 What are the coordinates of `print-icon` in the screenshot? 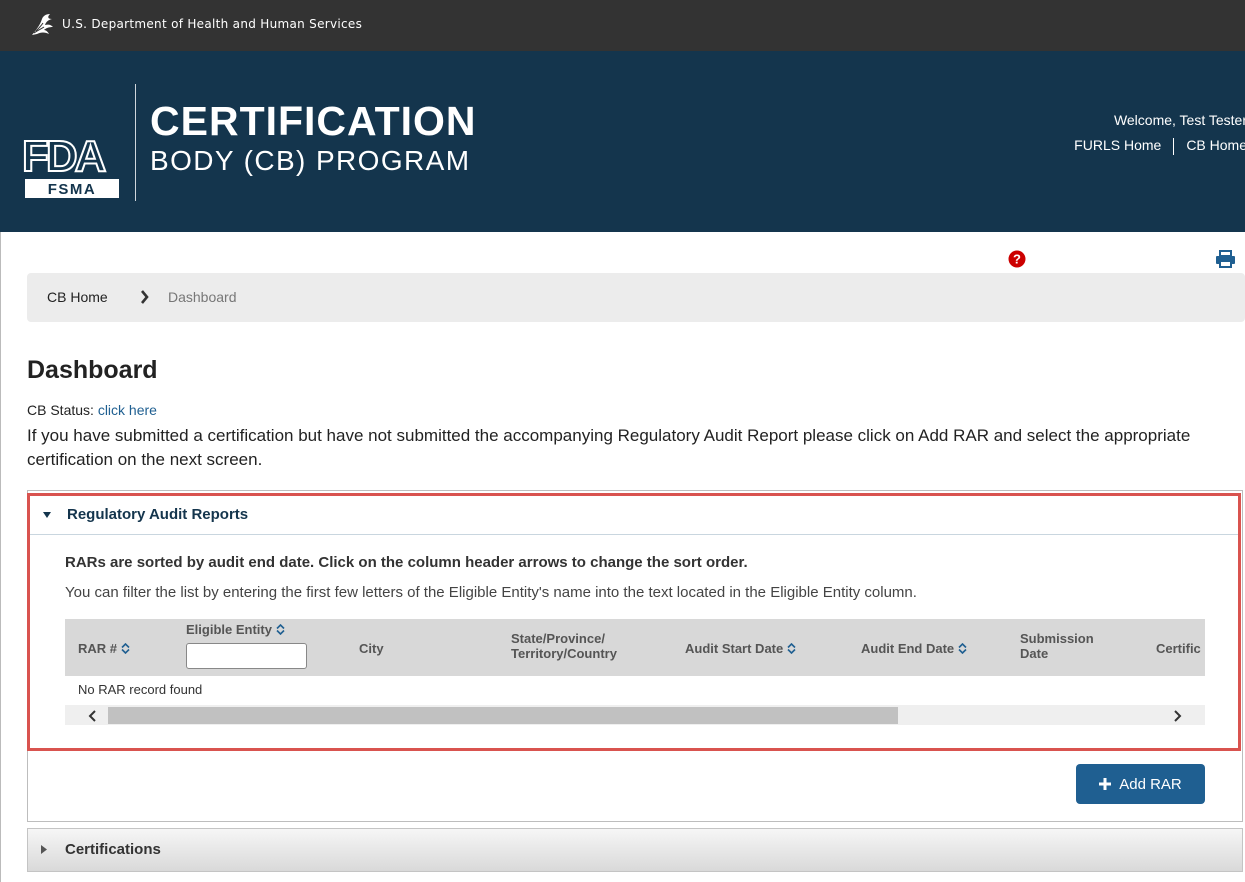 It's located at (1225, 259).